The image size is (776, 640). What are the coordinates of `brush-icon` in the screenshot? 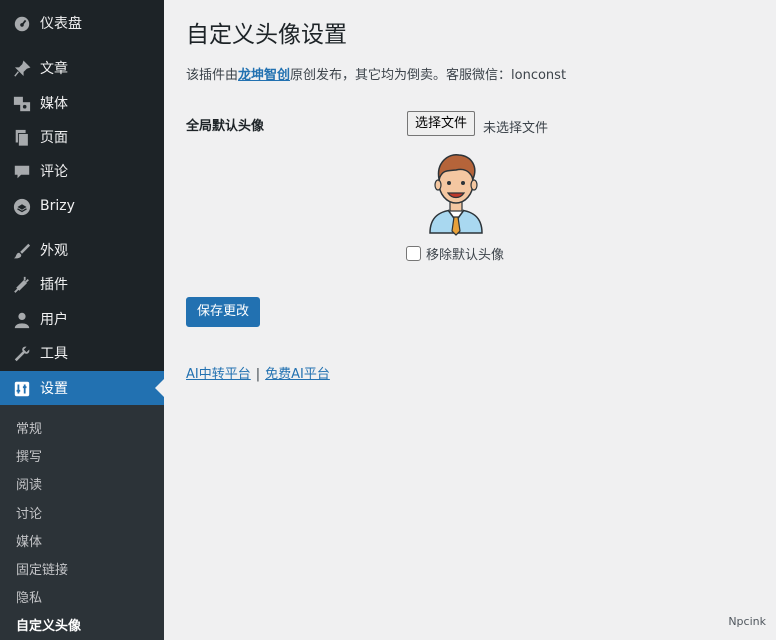 It's located at (22, 251).